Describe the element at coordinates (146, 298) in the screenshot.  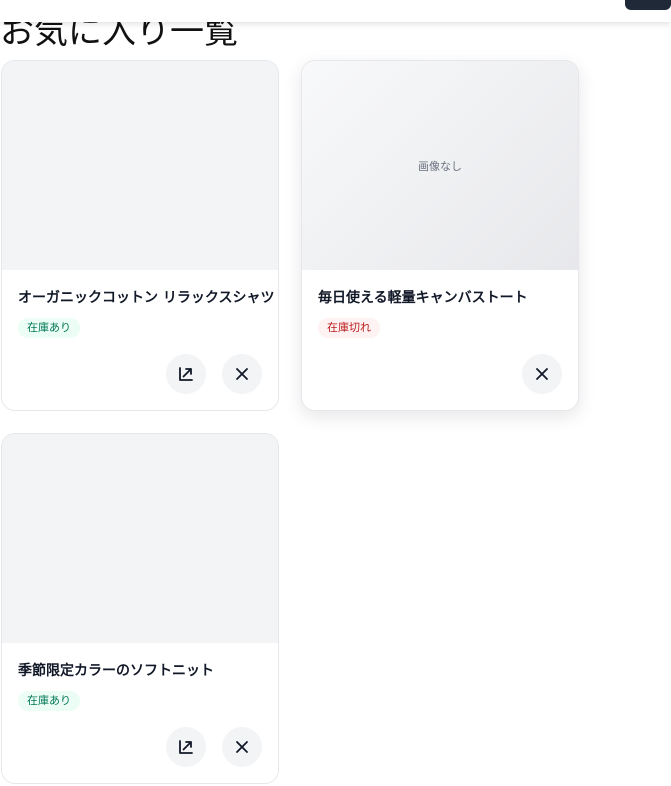
I see `product-name: オーガニックコットン リラックスシャツ` at that location.